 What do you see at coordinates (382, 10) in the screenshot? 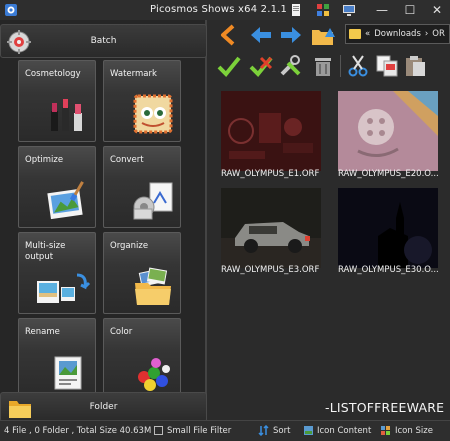
I see `minimize-button: —` at bounding box center [382, 10].